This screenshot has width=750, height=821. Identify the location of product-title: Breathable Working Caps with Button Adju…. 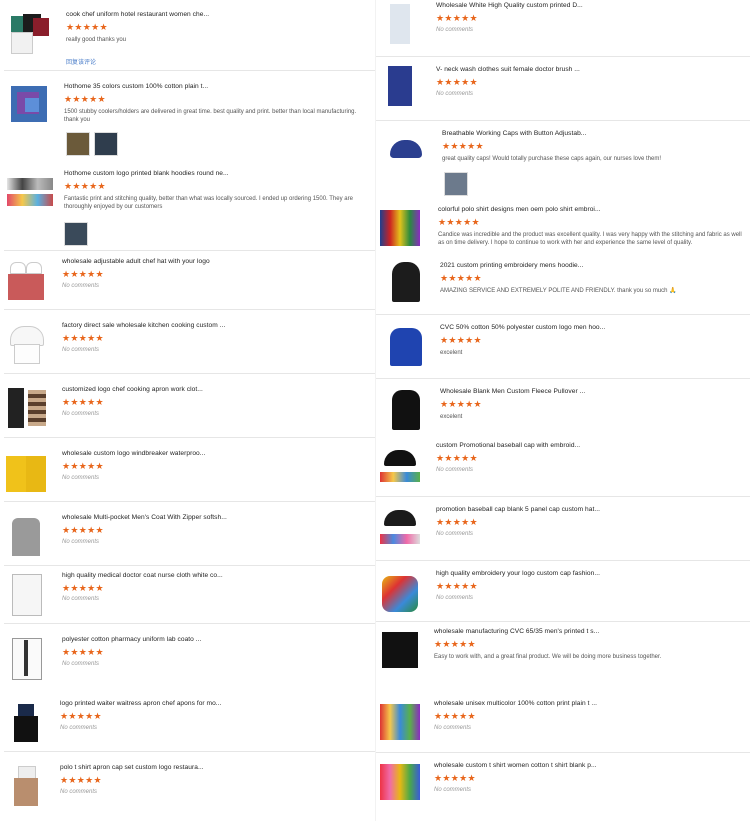
(514, 133).